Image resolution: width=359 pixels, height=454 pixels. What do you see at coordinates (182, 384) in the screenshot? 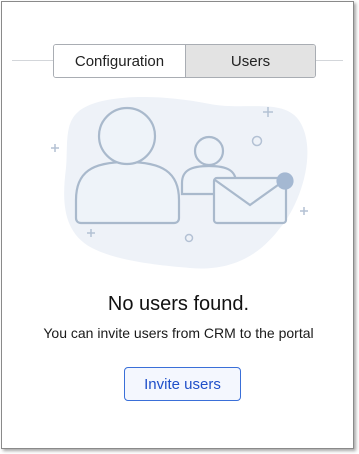
I see `invite-users-button: Invite users` at bounding box center [182, 384].